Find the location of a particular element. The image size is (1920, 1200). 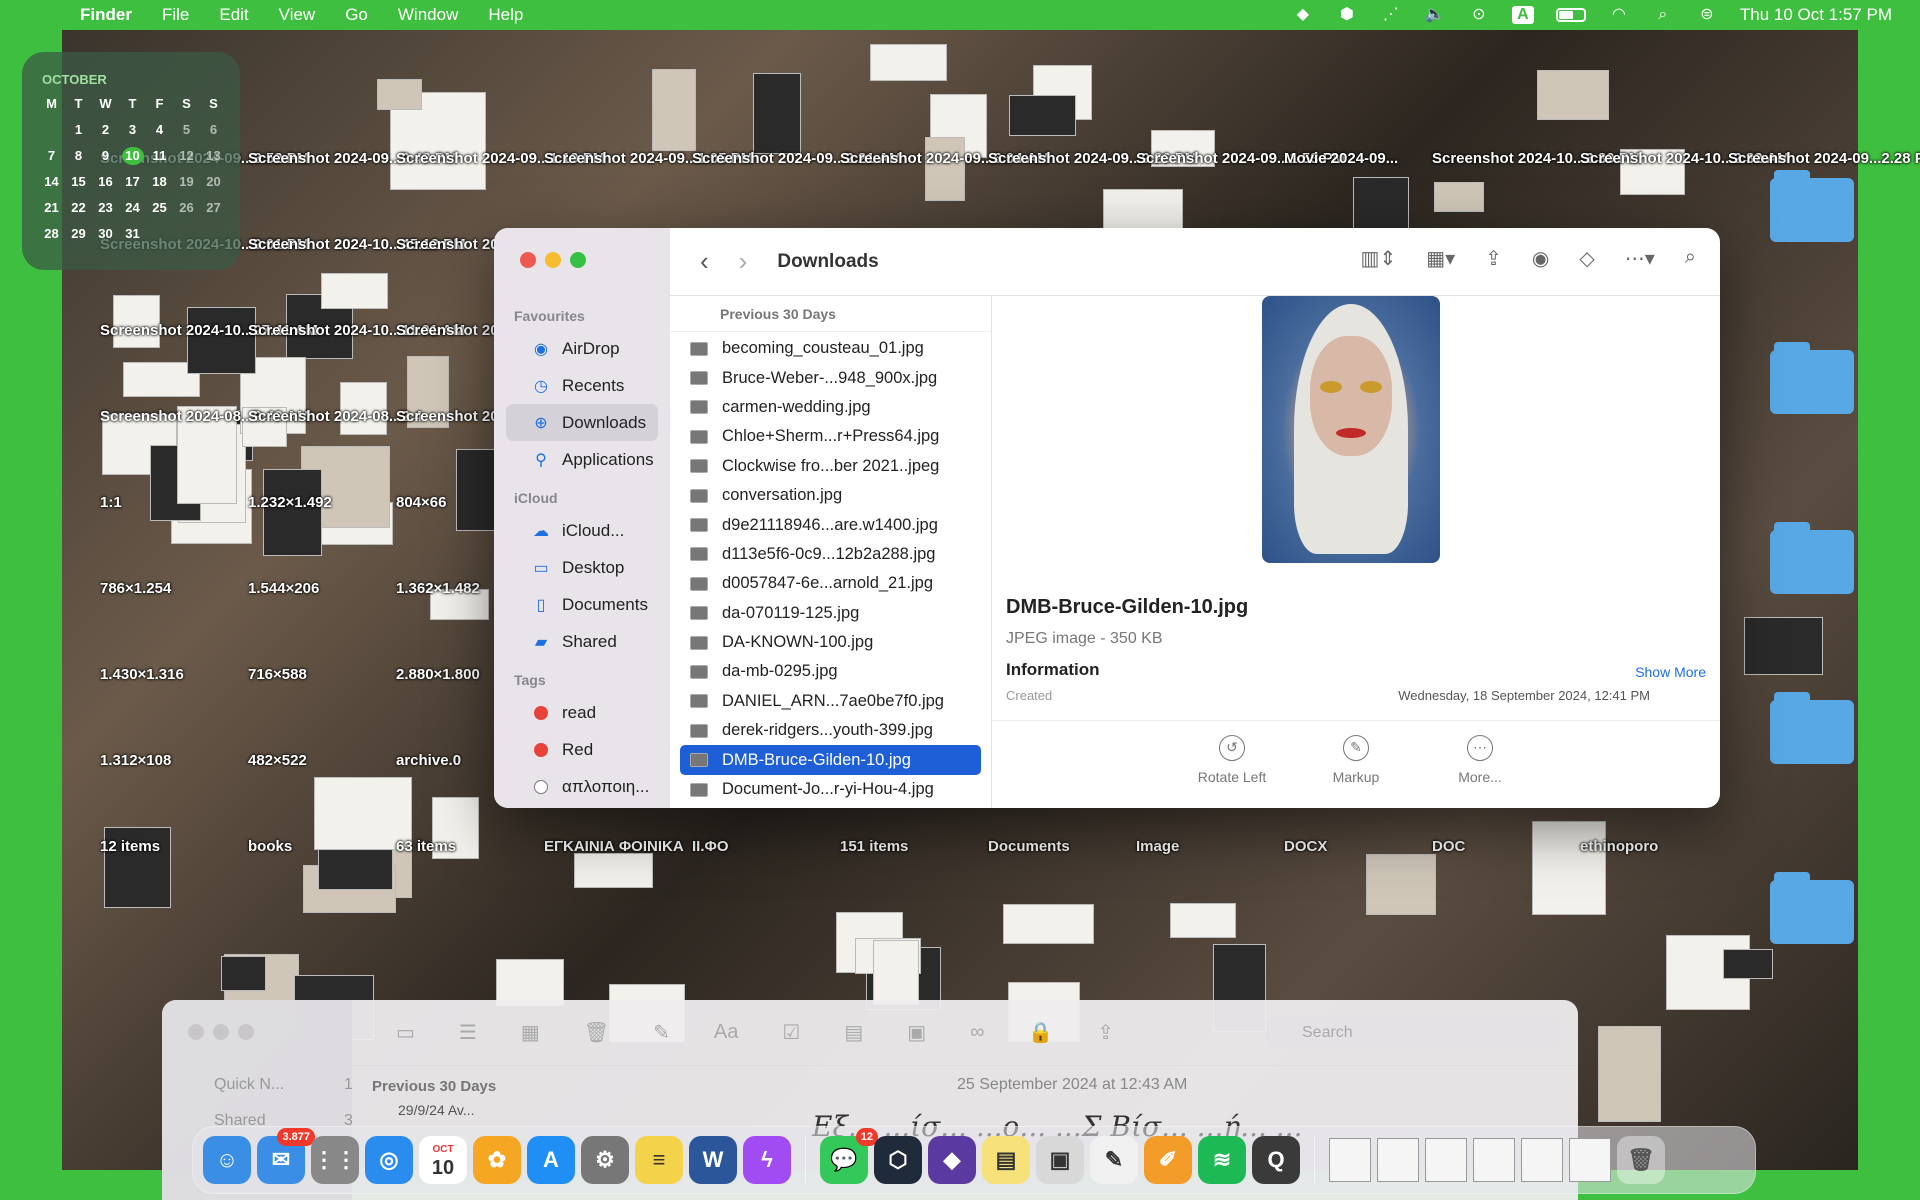

file-row: conversation.jpg is located at coordinates (830, 495).